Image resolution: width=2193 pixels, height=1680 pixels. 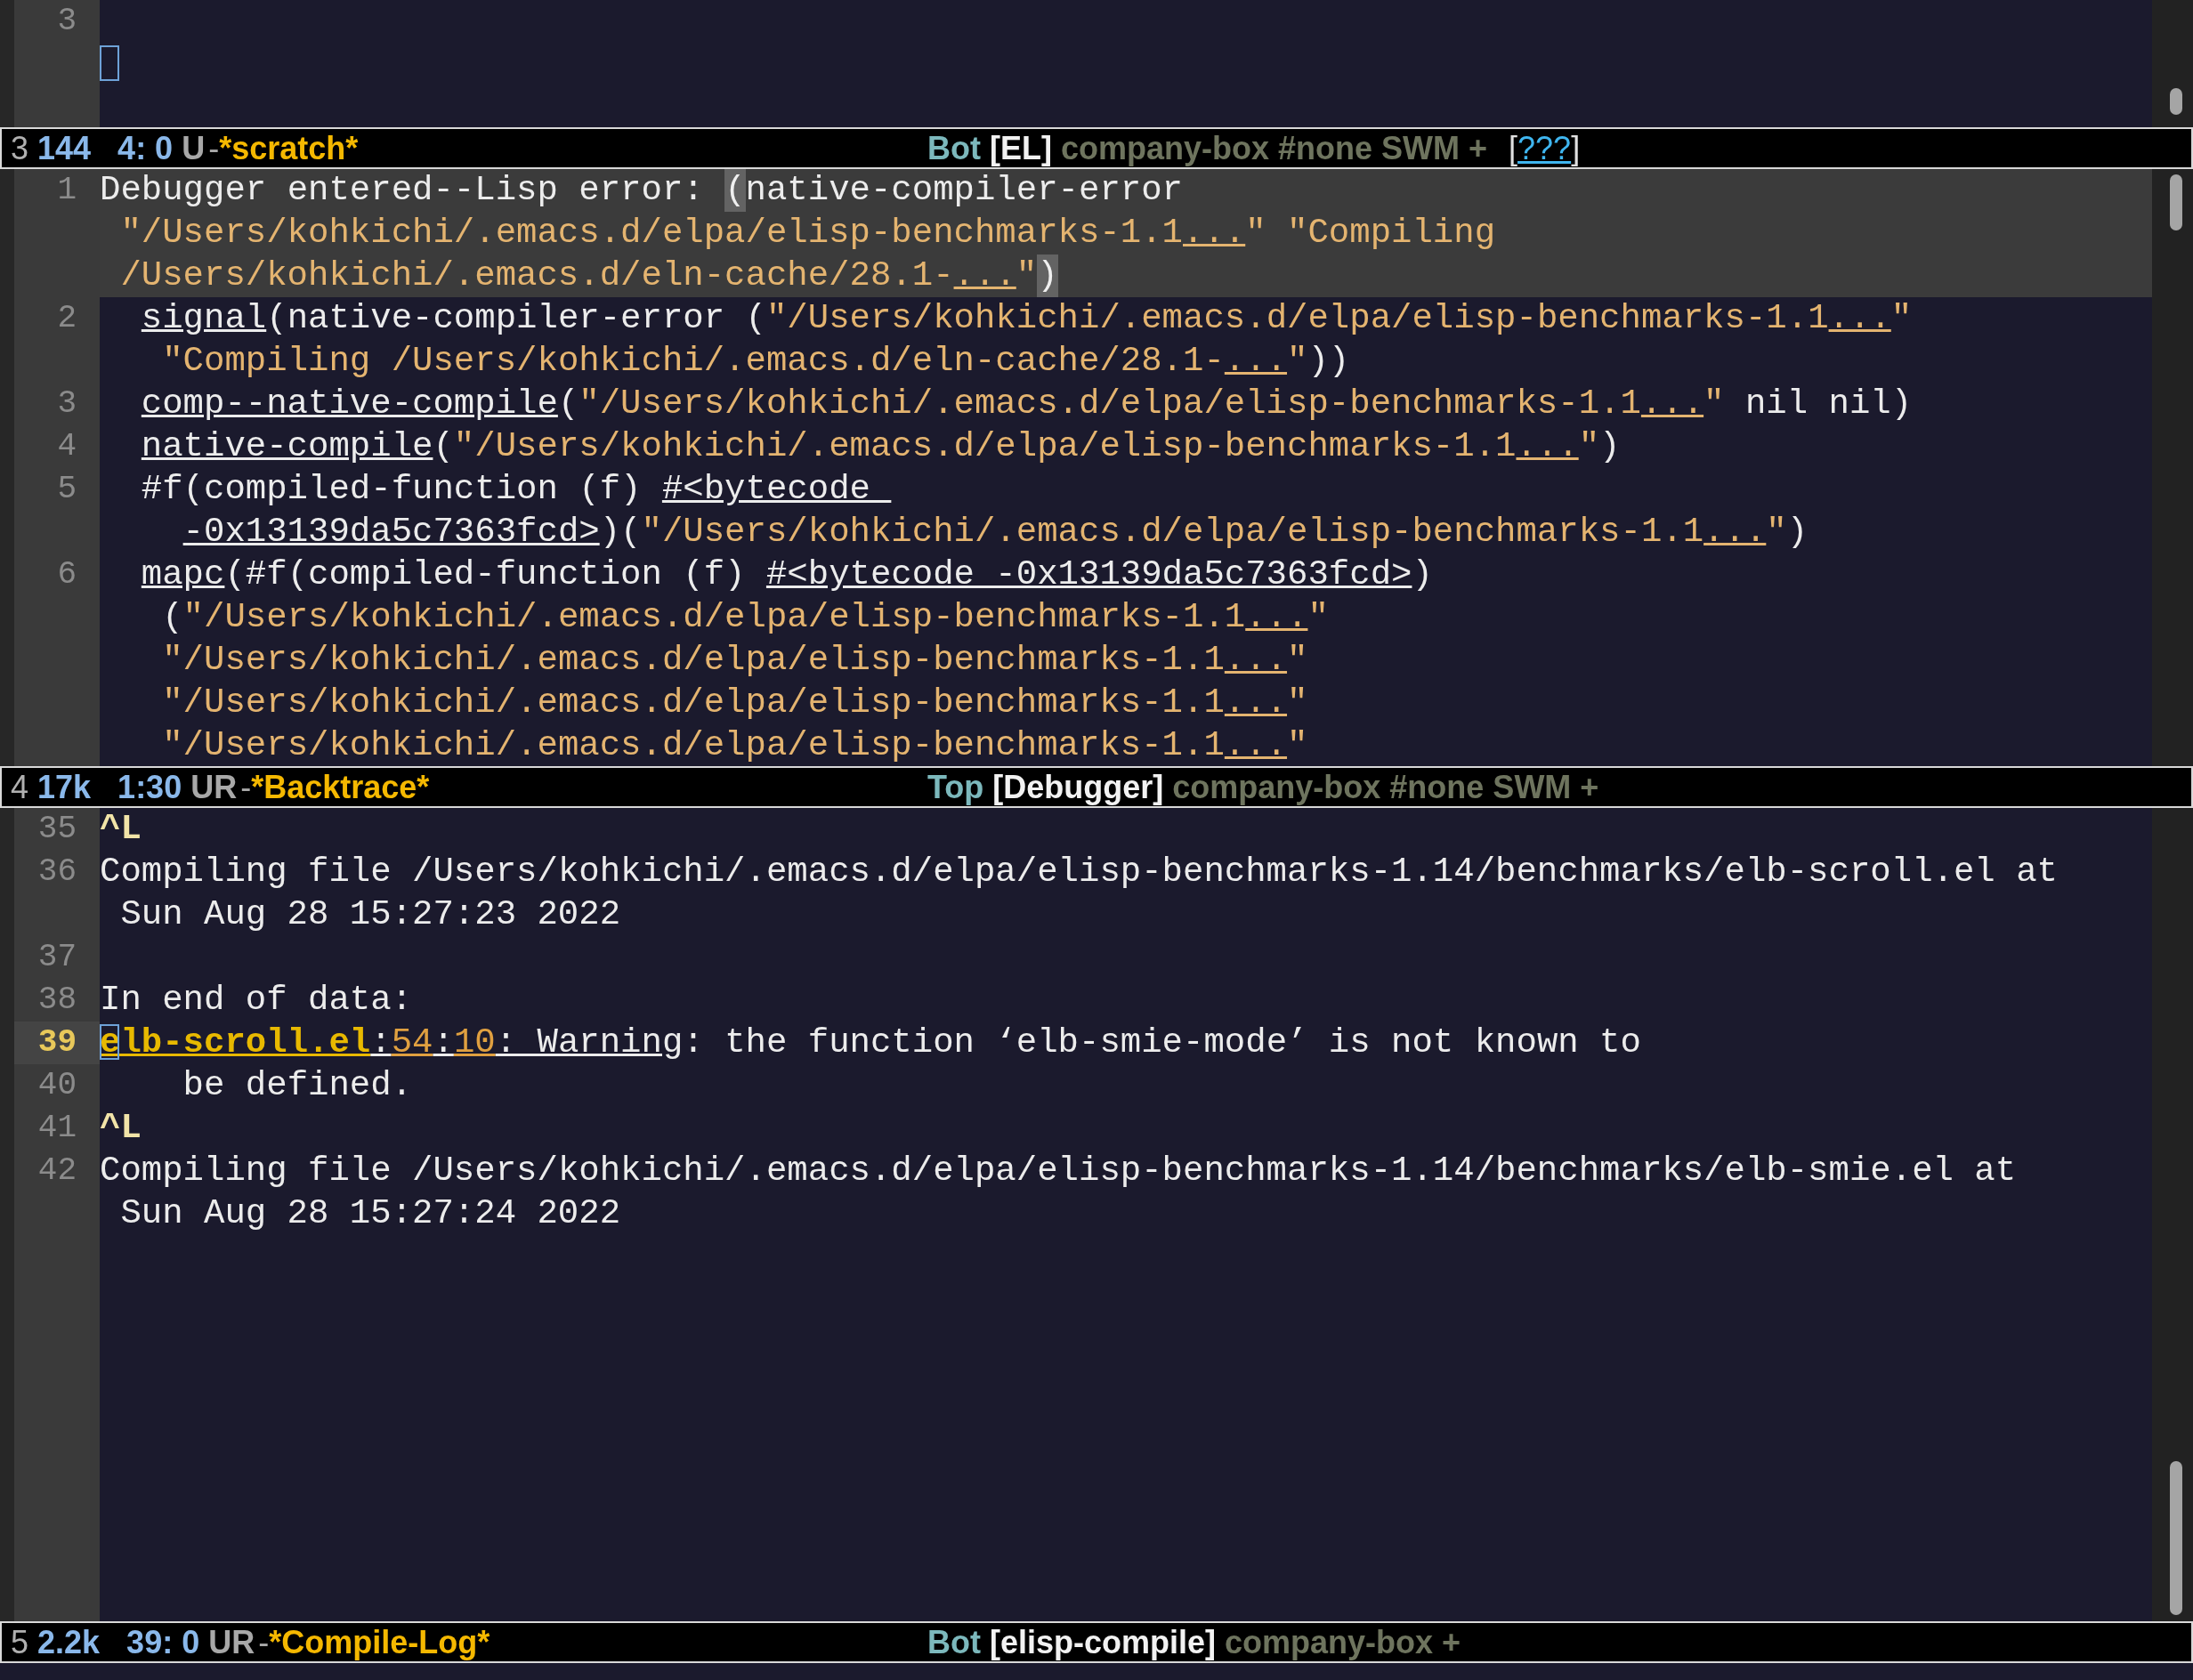 I want to click on function-link: -0x13139da5c7363fcd>, so click(x=391, y=532).